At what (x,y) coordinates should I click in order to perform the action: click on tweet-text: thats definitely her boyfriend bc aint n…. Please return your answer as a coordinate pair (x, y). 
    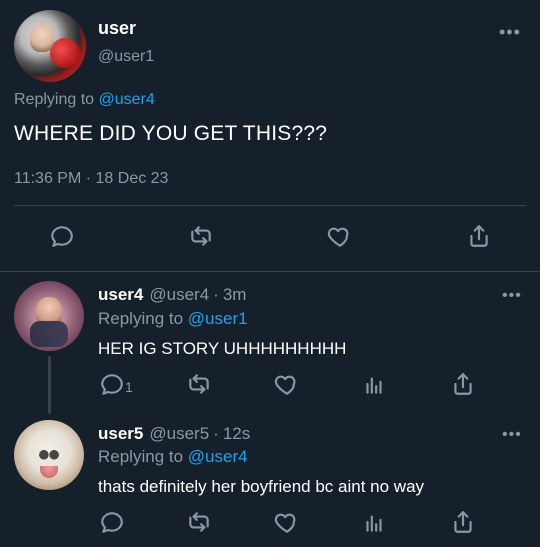
    Looking at the image, I should click on (261, 486).